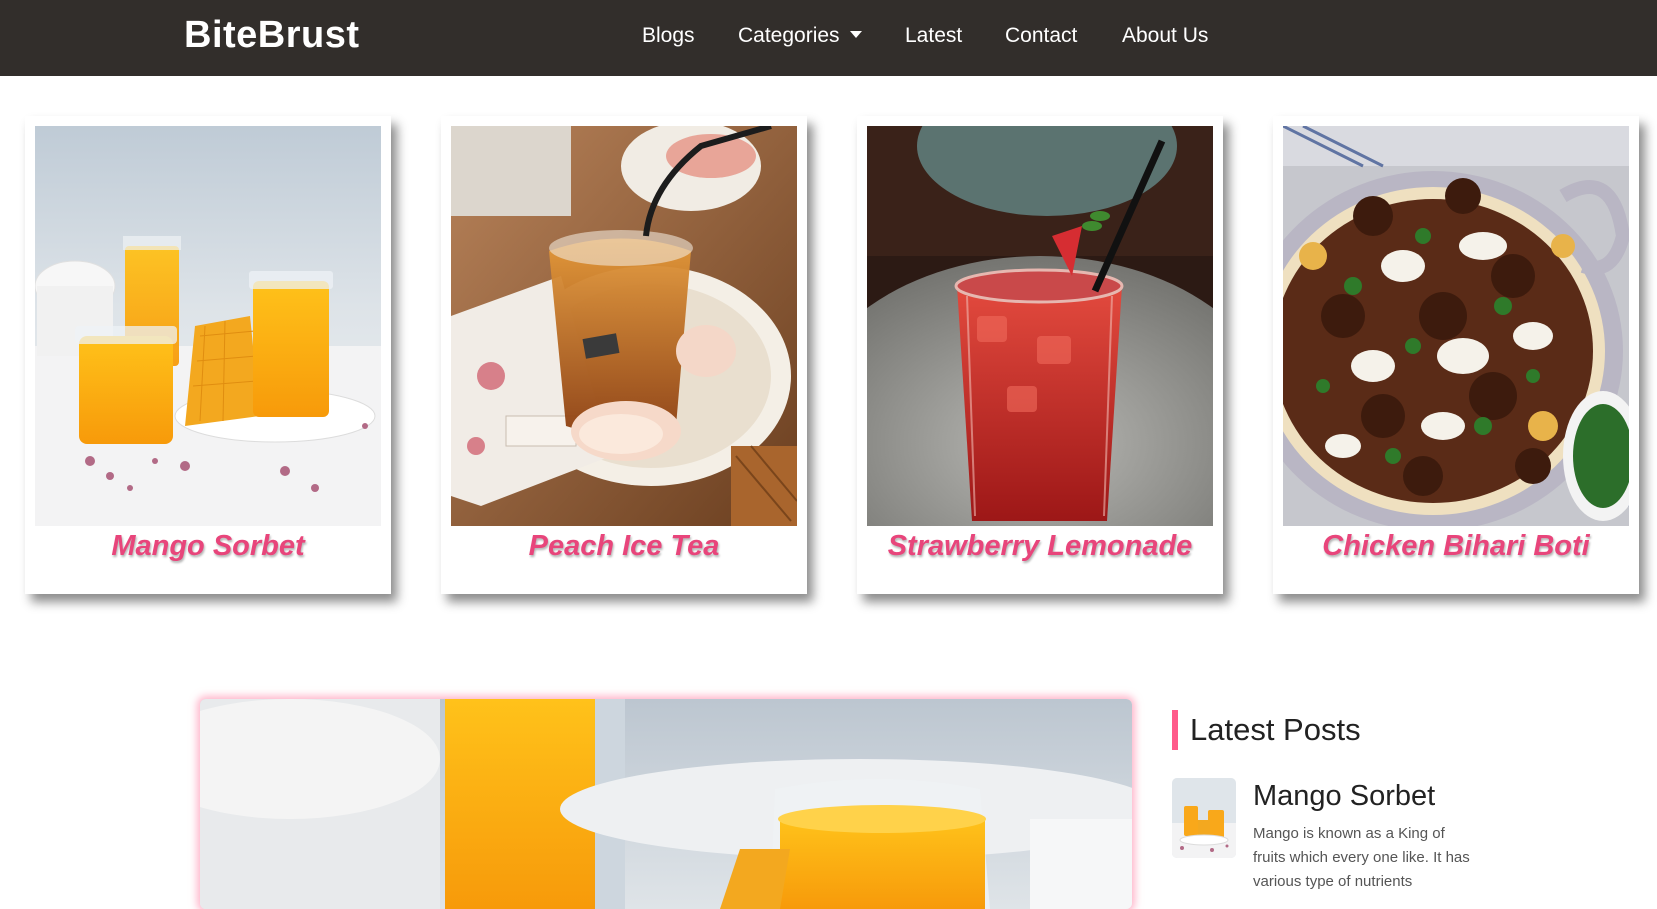 The width and height of the screenshot is (1657, 909). I want to click on recipe-card-chicken-bihari-boti: Chicken Bihari Boti, so click(1456, 355).